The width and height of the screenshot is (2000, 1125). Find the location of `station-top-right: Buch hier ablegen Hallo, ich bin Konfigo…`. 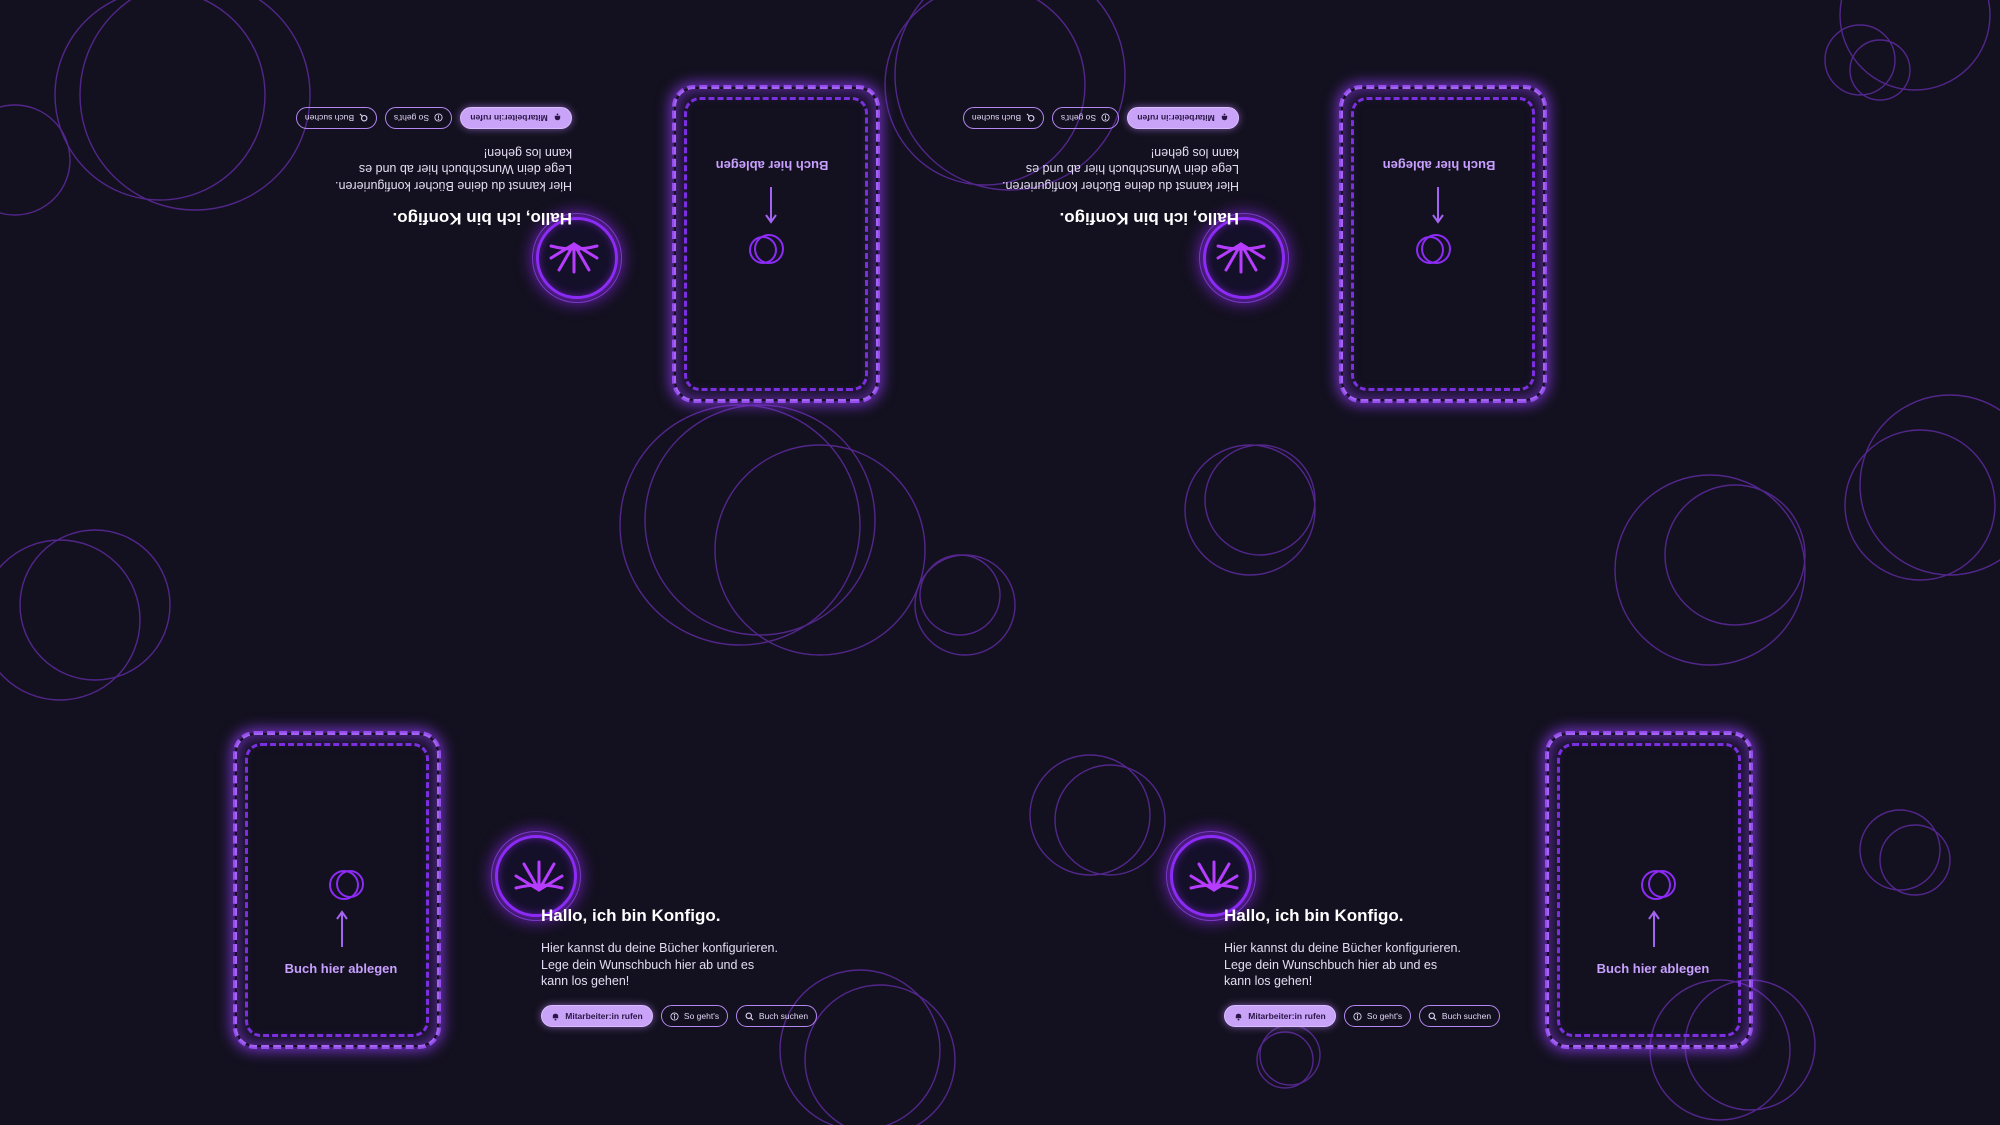

station-top-right: Buch hier ablegen Hallo, ich bin Konfigo… is located at coordinates (1232, 238).